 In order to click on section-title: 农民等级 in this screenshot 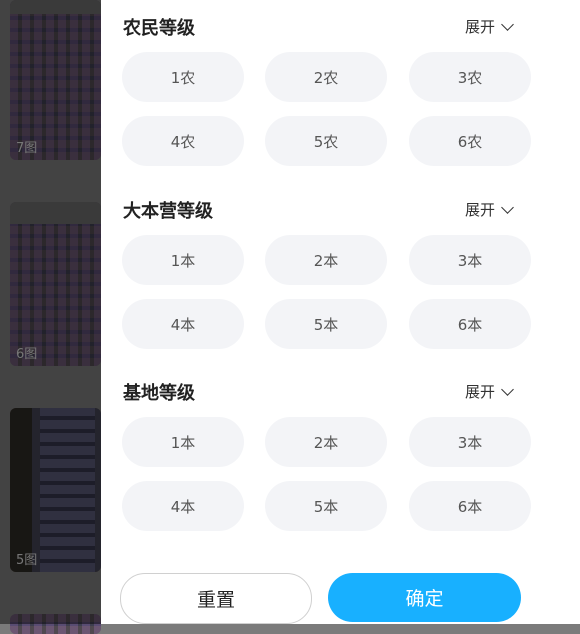, I will do `click(159, 28)`.